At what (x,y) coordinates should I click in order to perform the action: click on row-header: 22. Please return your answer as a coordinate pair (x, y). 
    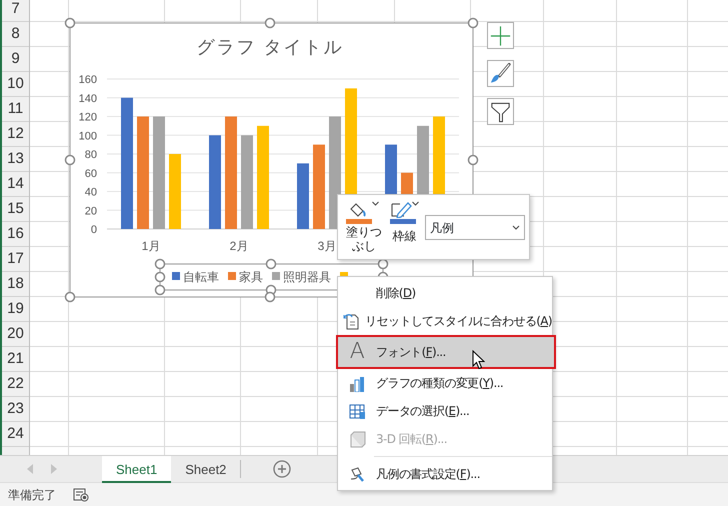
    Looking at the image, I should click on (15, 384).